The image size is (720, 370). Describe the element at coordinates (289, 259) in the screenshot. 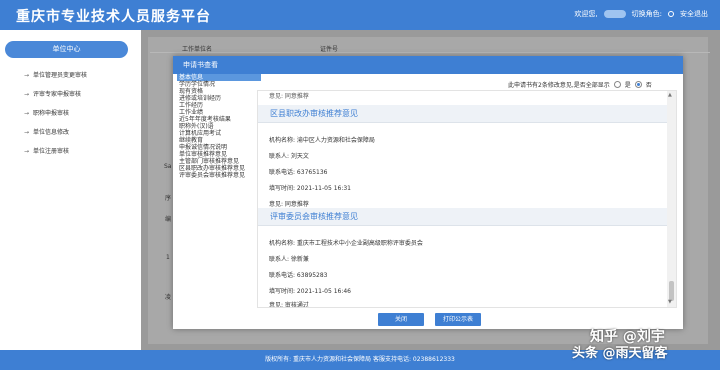

I see `committee-contact: 联系人: 徐新兼` at that location.